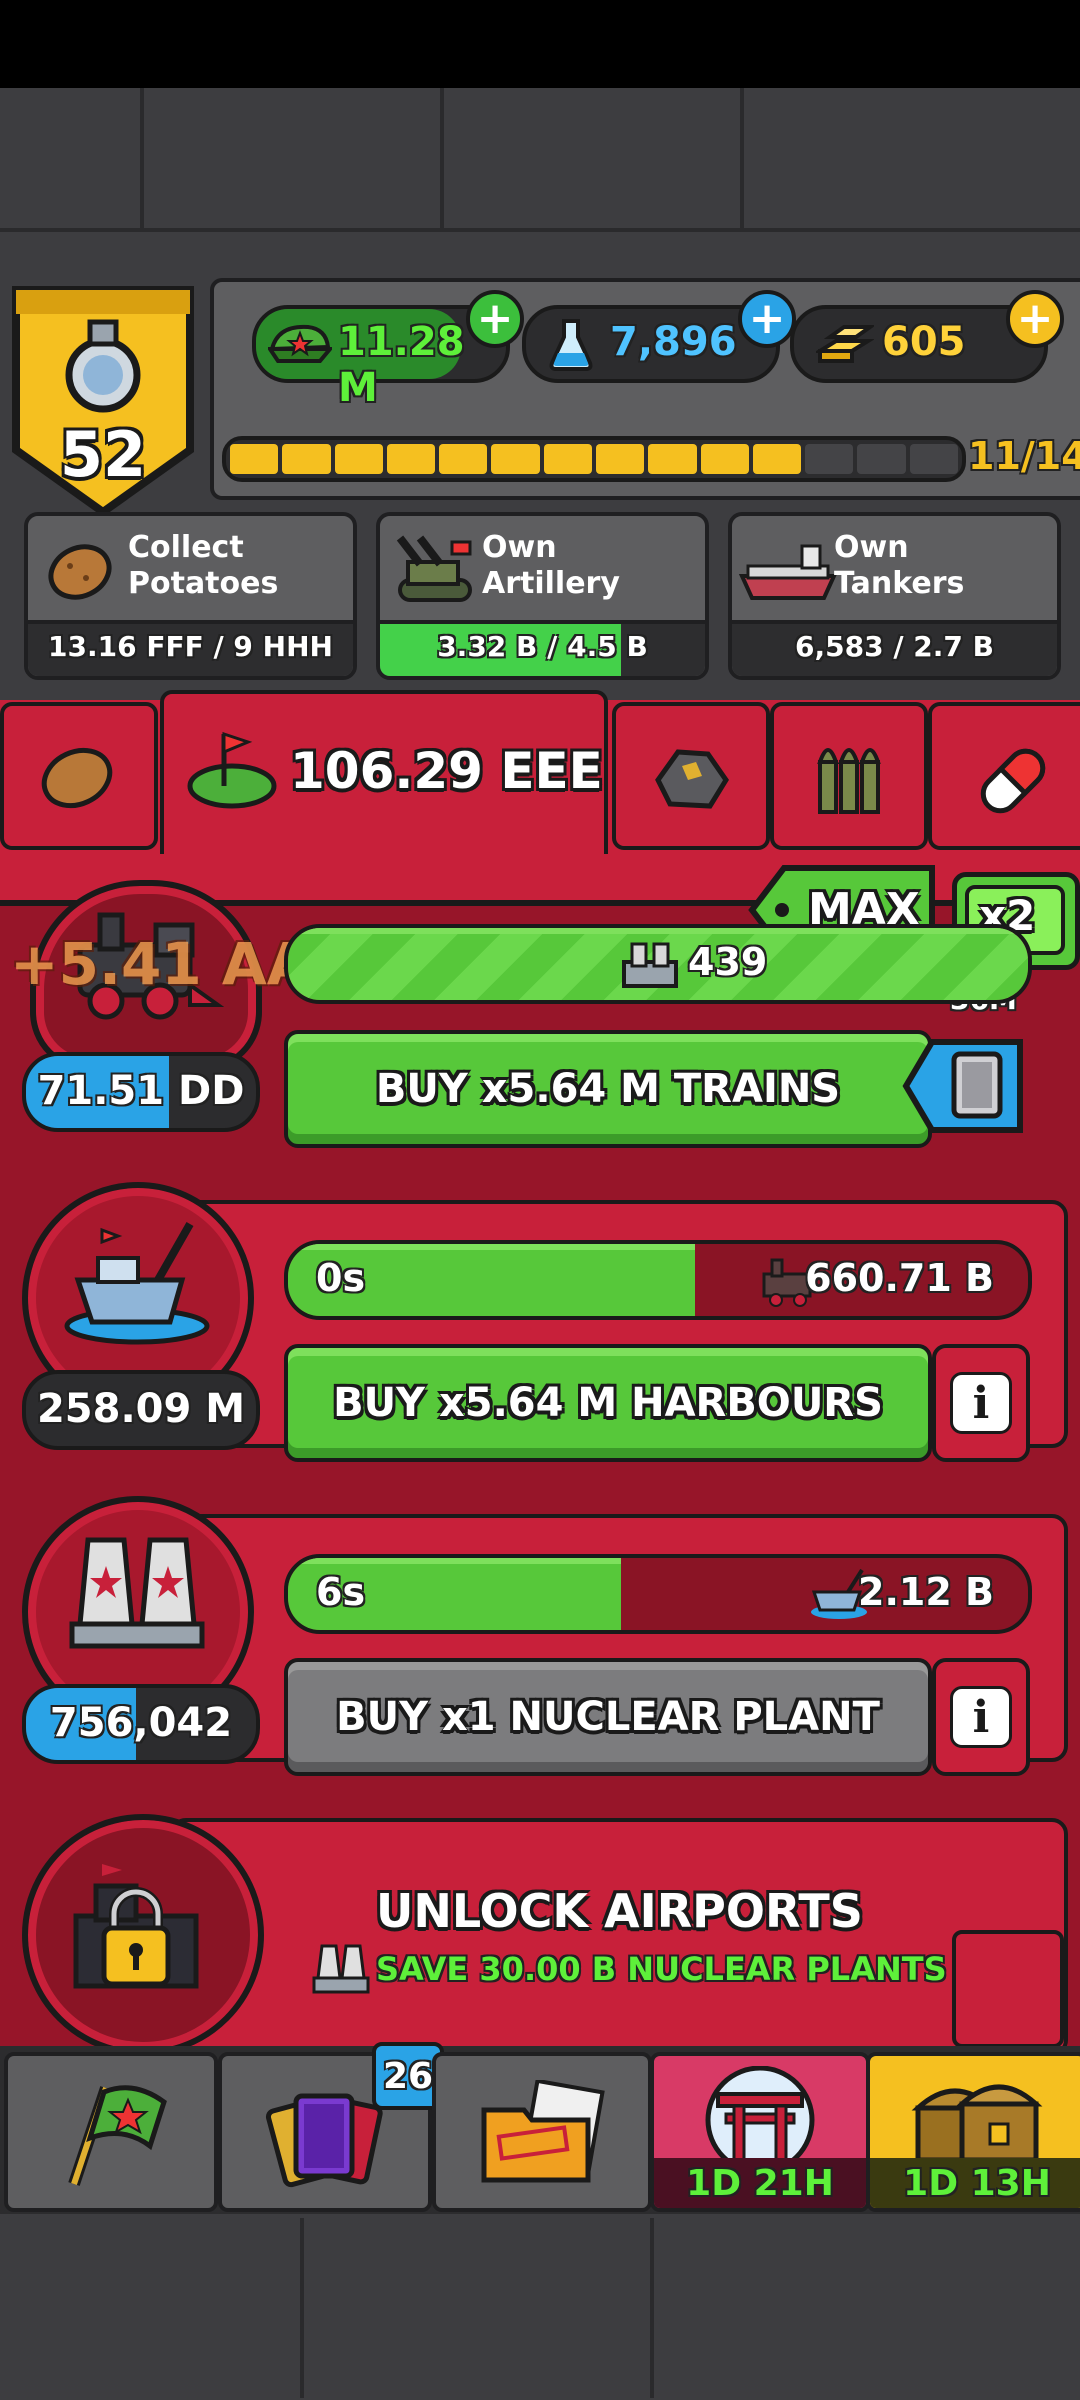  Describe the element at coordinates (203, 565) in the screenshot. I see `quest-label: Collect Potatoes` at that location.